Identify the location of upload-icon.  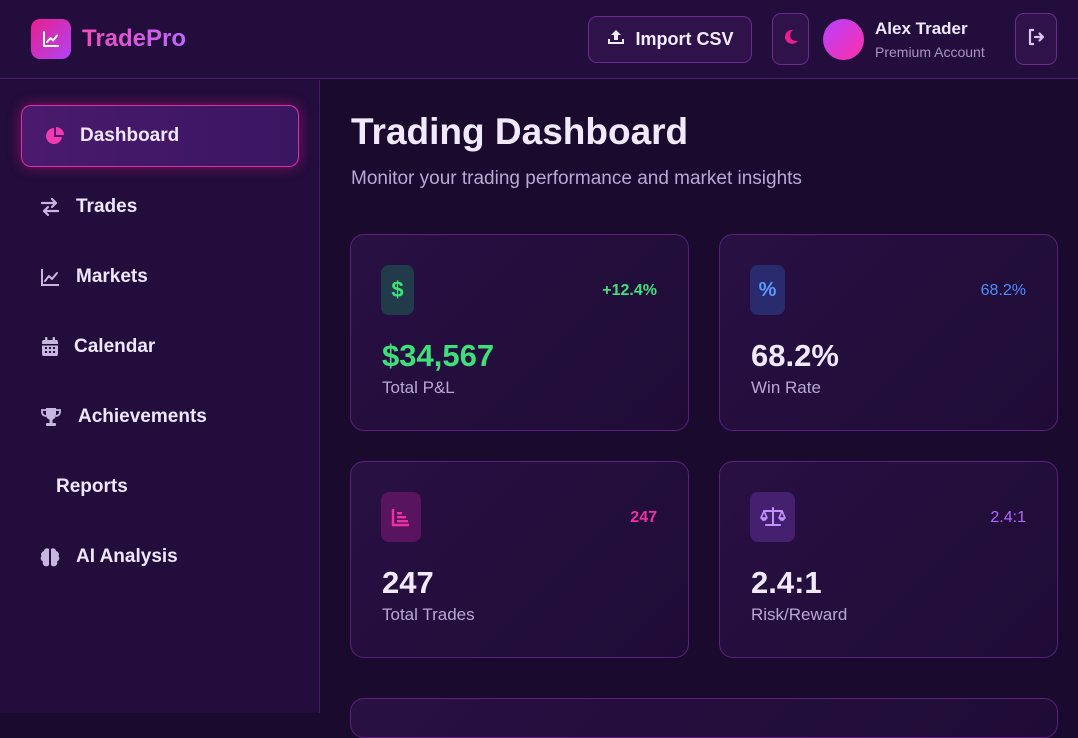
(616, 39).